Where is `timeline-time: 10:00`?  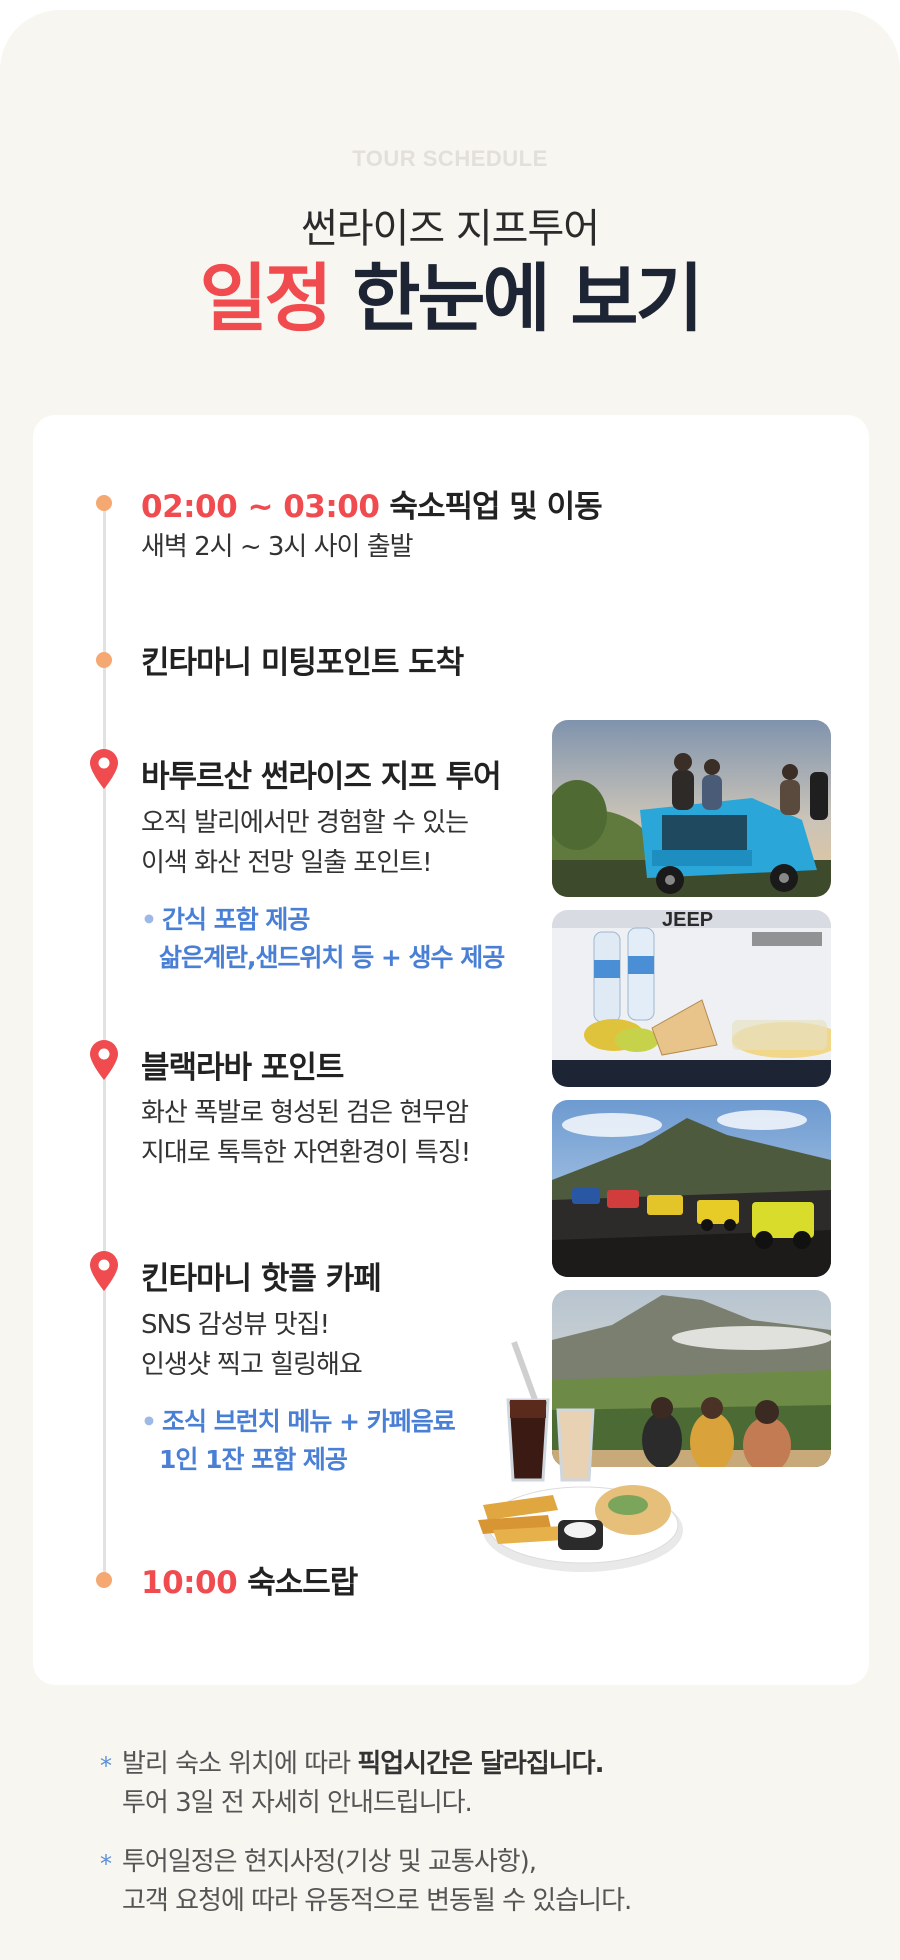 timeline-time: 10:00 is located at coordinates (189, 1583).